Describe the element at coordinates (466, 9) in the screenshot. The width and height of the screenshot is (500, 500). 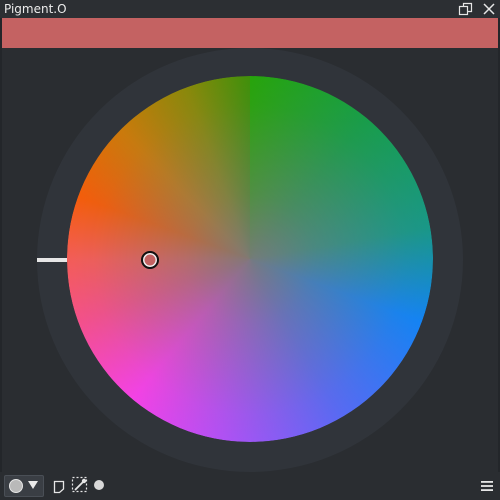
I see `float-window-icon` at that location.